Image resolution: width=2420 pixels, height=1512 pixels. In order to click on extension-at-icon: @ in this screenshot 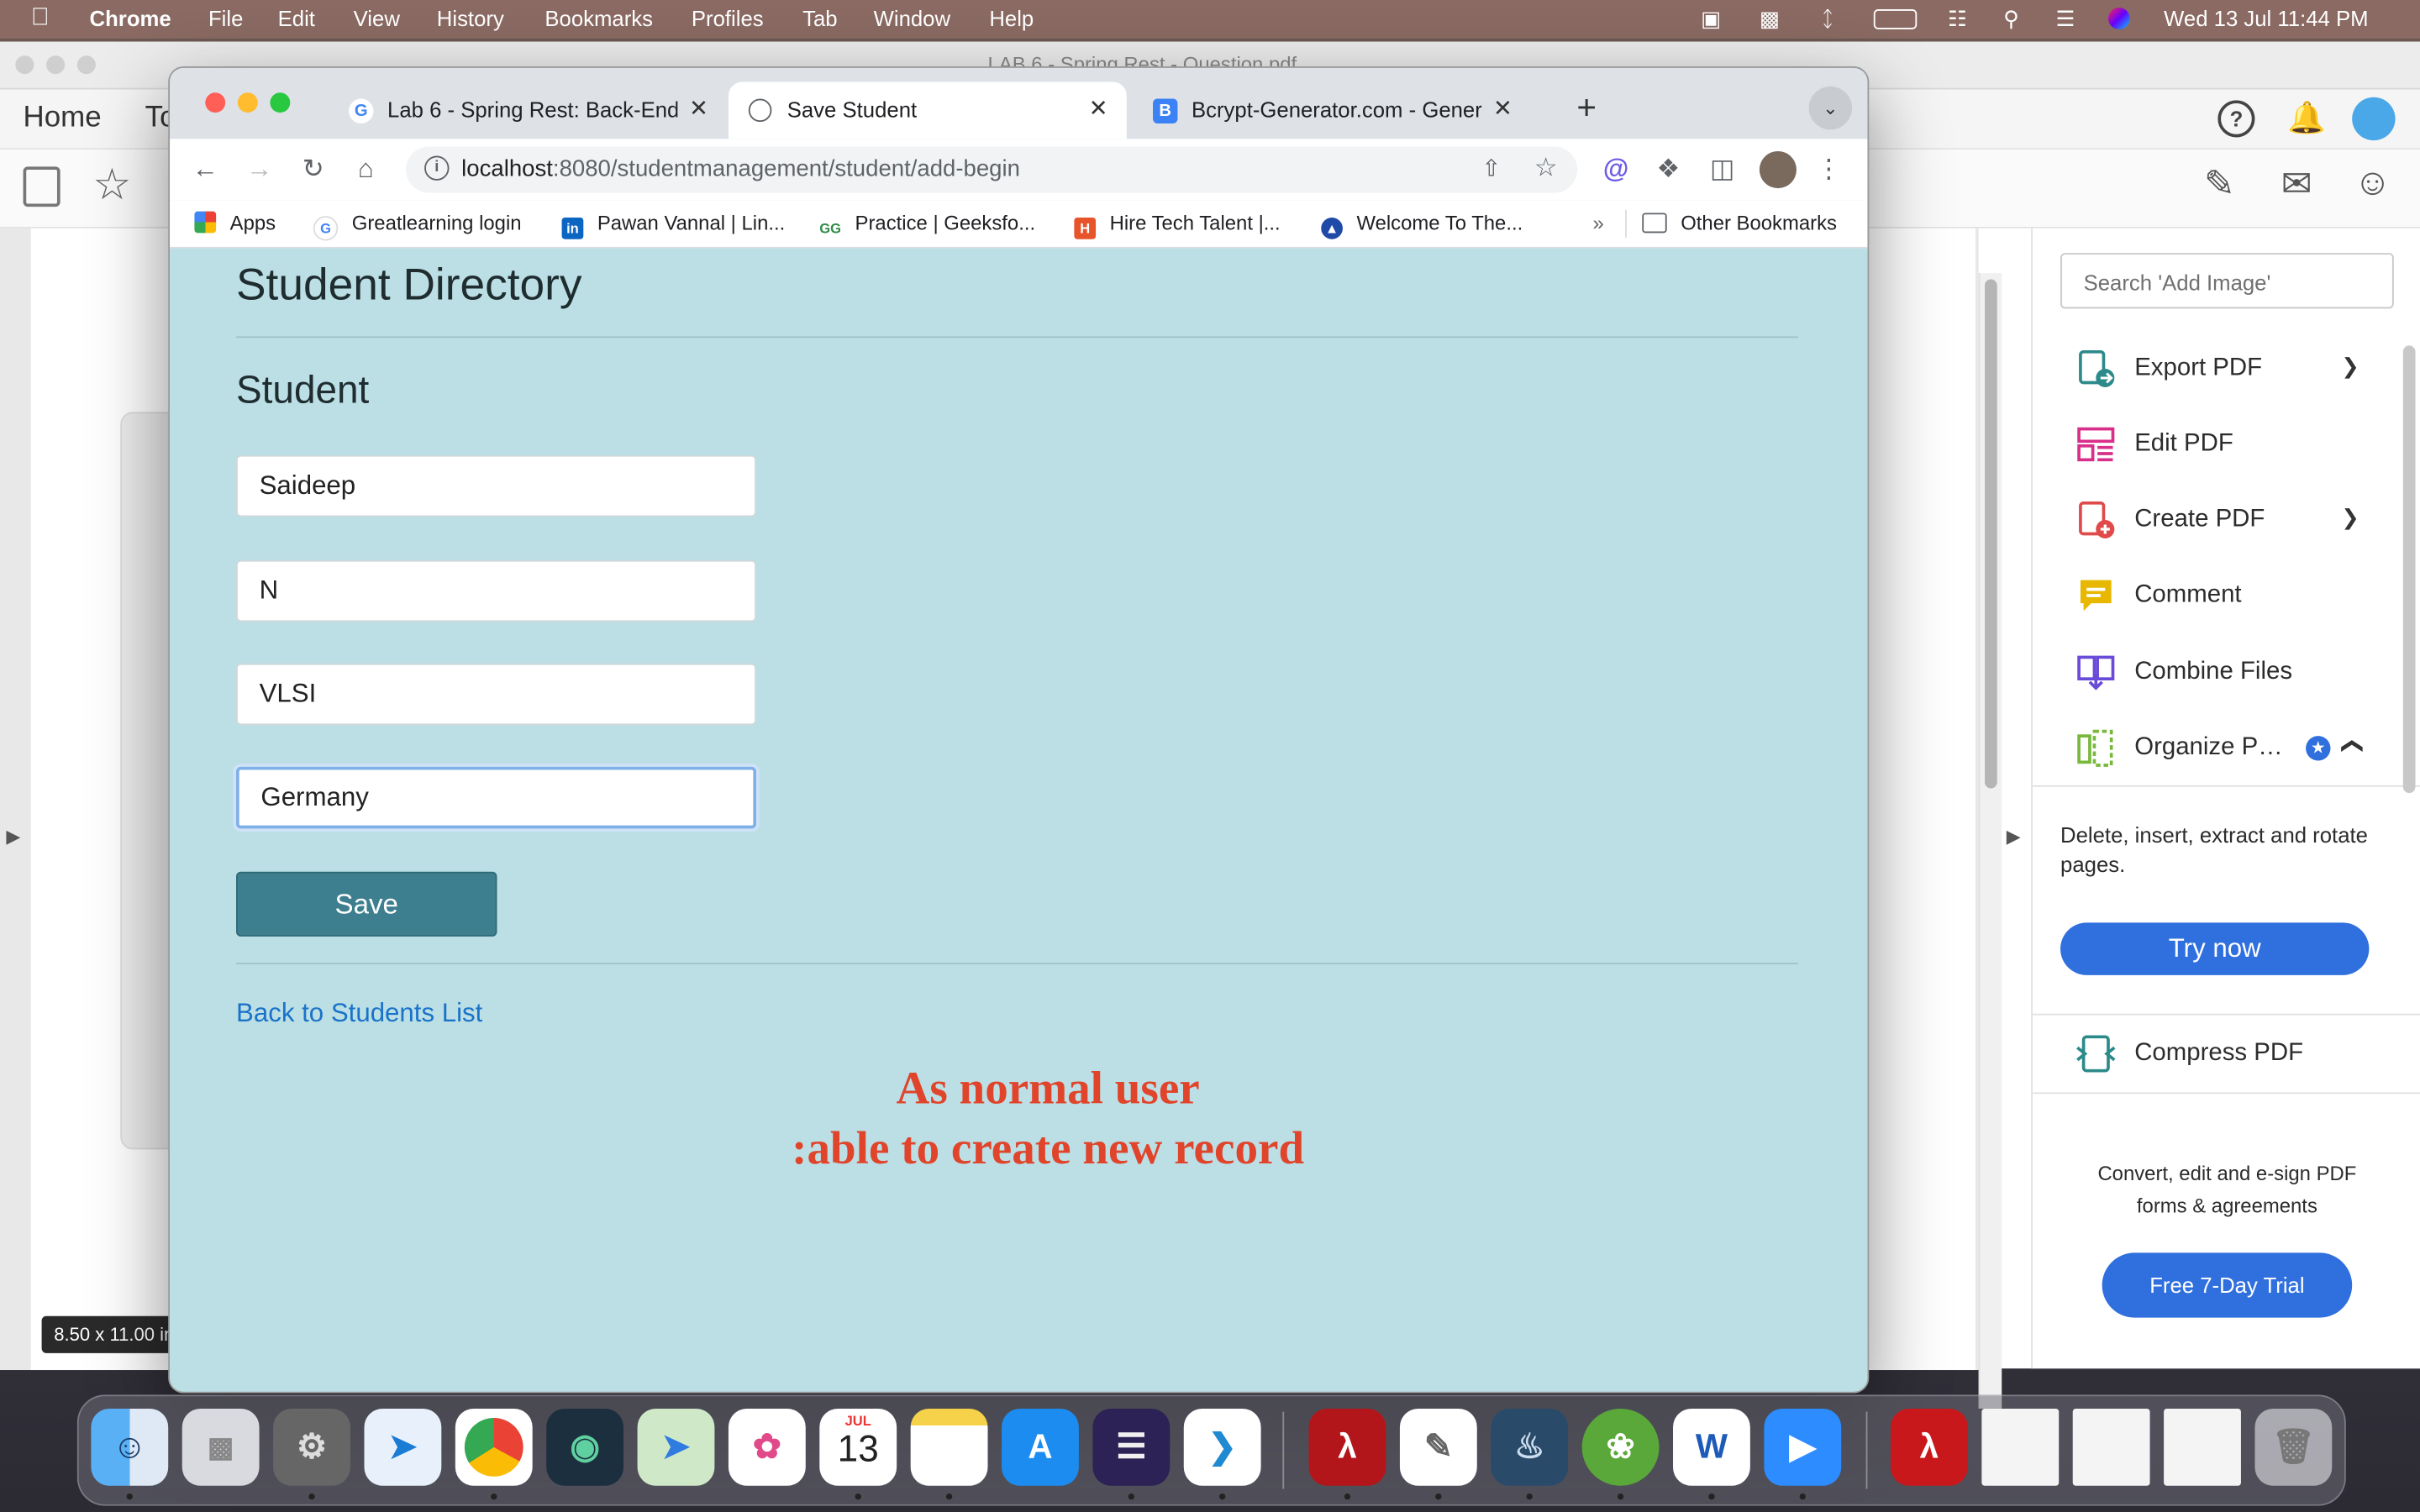, I will do `click(1616, 169)`.